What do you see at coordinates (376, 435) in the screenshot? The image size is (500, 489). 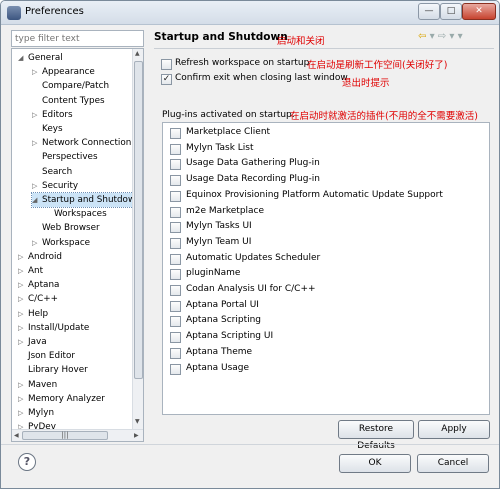 I see `restore-defaults-button: Restore Defaults` at bounding box center [376, 435].